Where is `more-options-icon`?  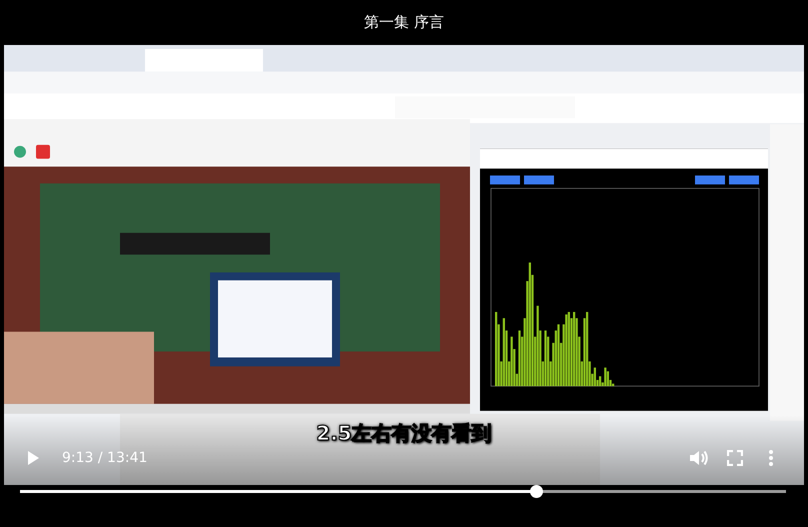
more-options-icon is located at coordinates (771, 458).